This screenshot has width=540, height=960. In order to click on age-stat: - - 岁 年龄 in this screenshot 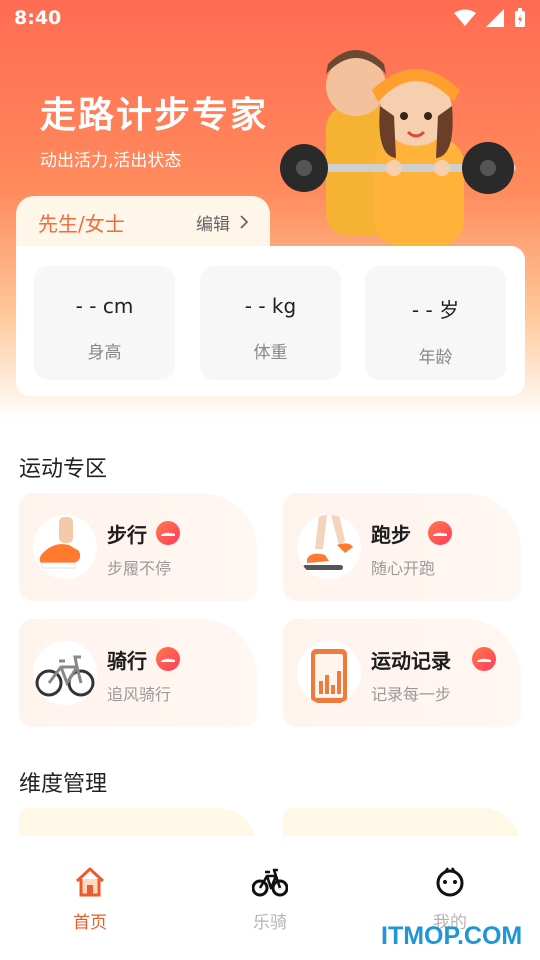, I will do `click(435, 323)`.